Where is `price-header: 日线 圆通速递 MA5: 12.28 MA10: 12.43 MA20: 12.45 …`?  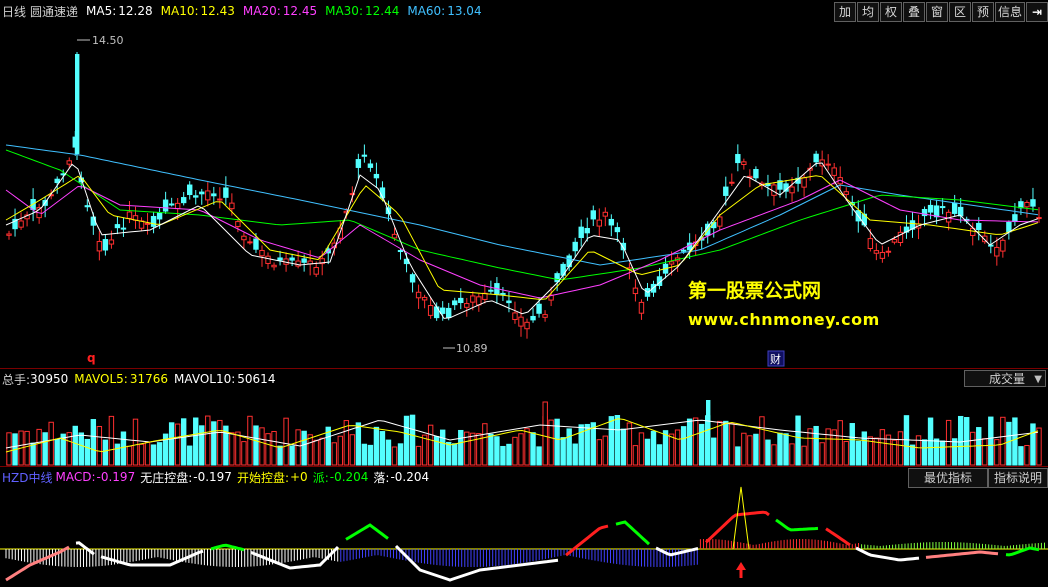 price-header: 日线 圆通速递 MA5: 12.28 MA10: 12.43 MA20: 12.45 … is located at coordinates (430, 11).